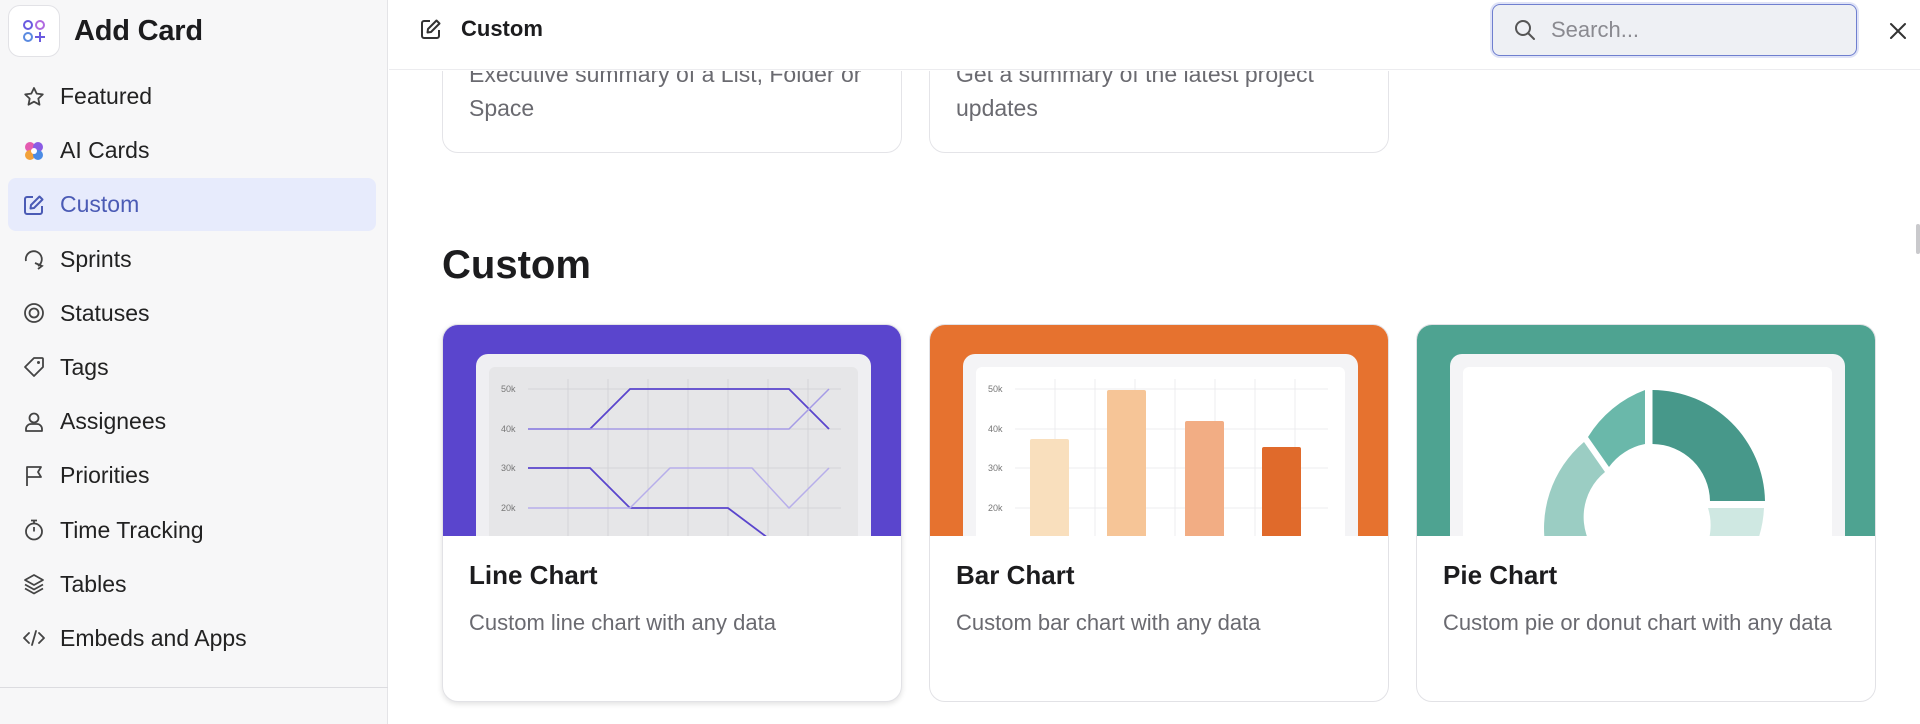 The height and width of the screenshot is (724, 1920). I want to click on code-icon, so click(34, 638).